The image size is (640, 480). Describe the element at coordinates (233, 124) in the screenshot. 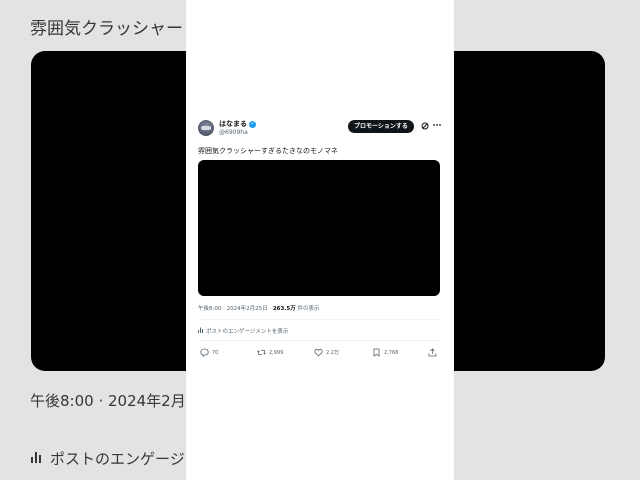

I see `user-name: はなまる` at that location.